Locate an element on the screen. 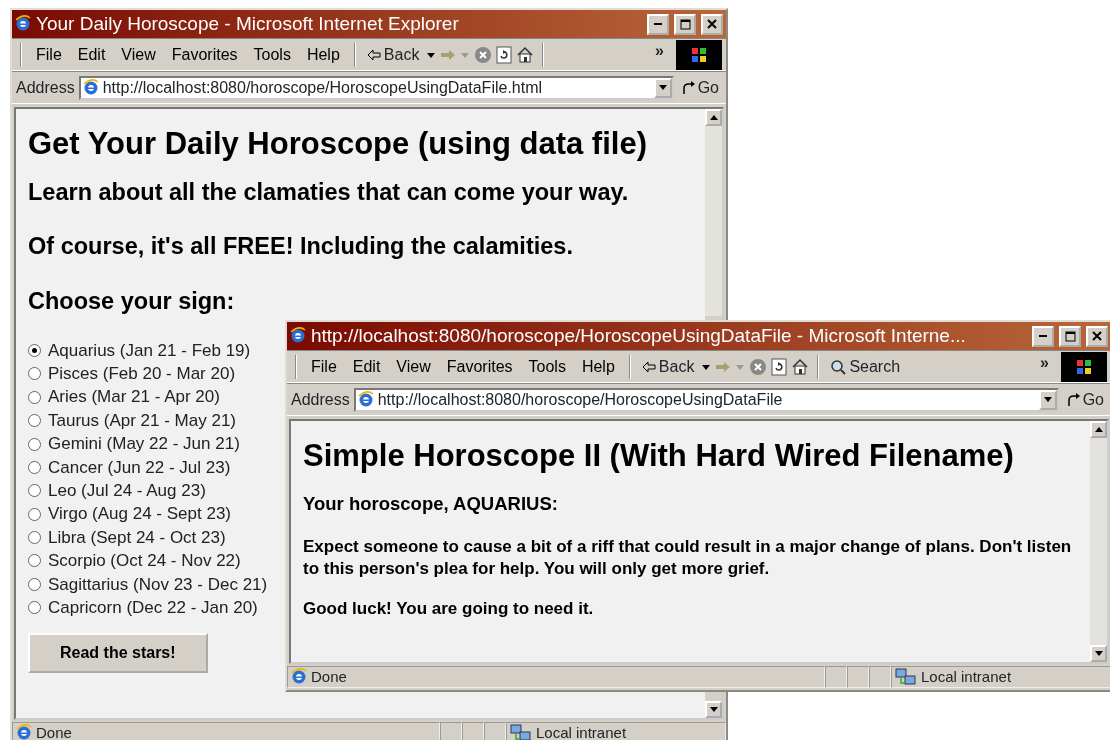  window-title: Your Daily Horoscope - Microsoft Internet Explorer is located at coordinates (248, 23).